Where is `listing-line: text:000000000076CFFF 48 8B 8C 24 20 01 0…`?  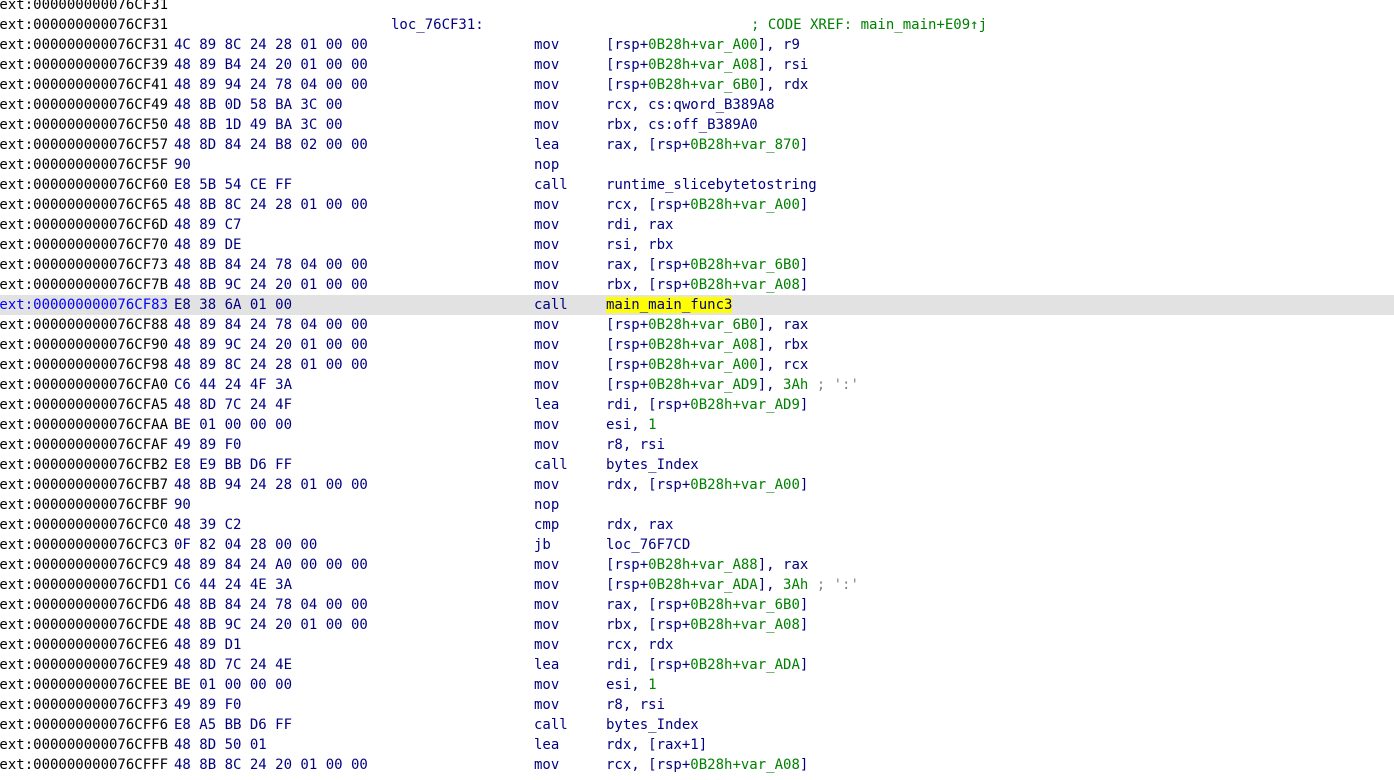 listing-line: text:000000000076CFFF 48 8B 8C 24 20 01 0… is located at coordinates (697, 765).